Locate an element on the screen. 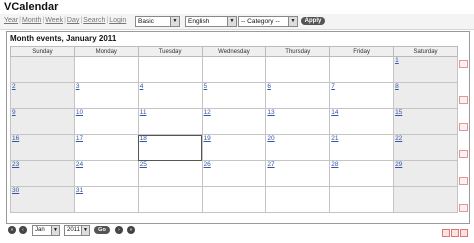 Image resolution: width=474 pixels, height=243 pixels. day-number-link: 13 is located at coordinates (270, 112).